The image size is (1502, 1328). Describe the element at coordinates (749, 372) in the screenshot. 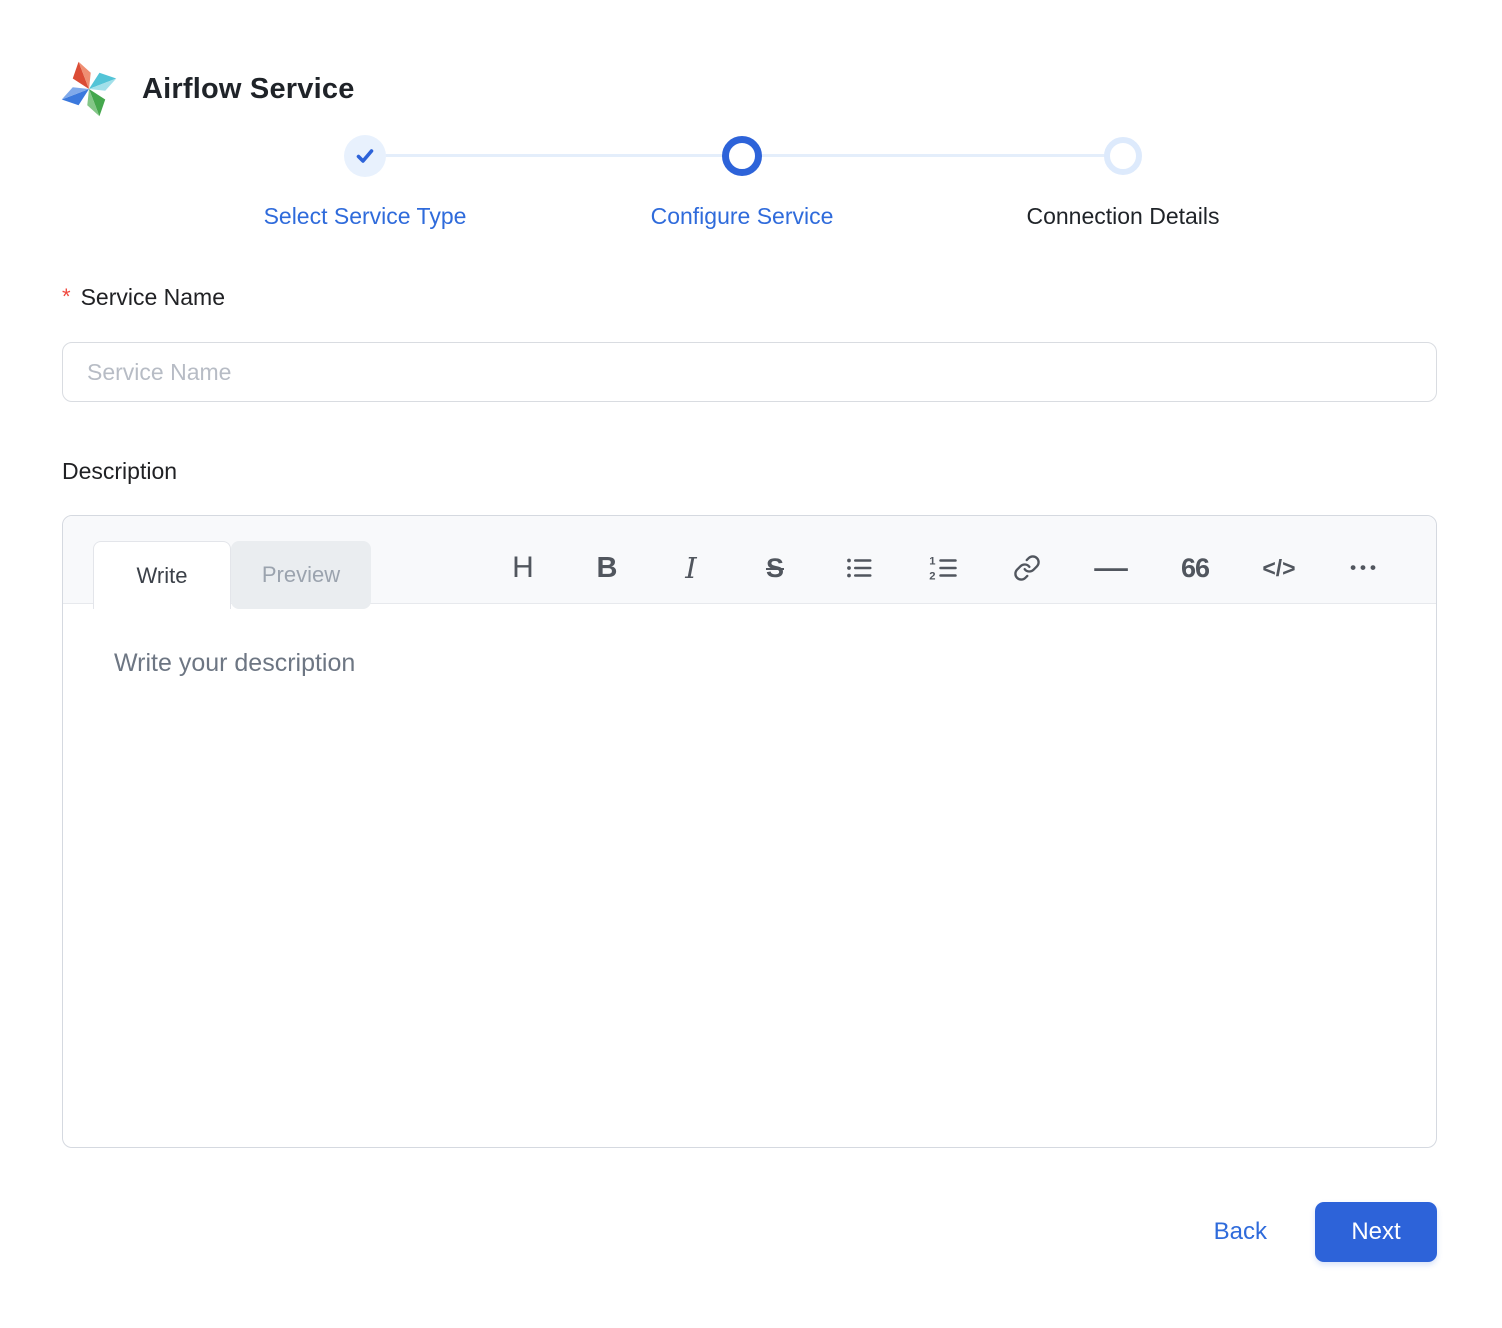

I see `service-name-input` at that location.